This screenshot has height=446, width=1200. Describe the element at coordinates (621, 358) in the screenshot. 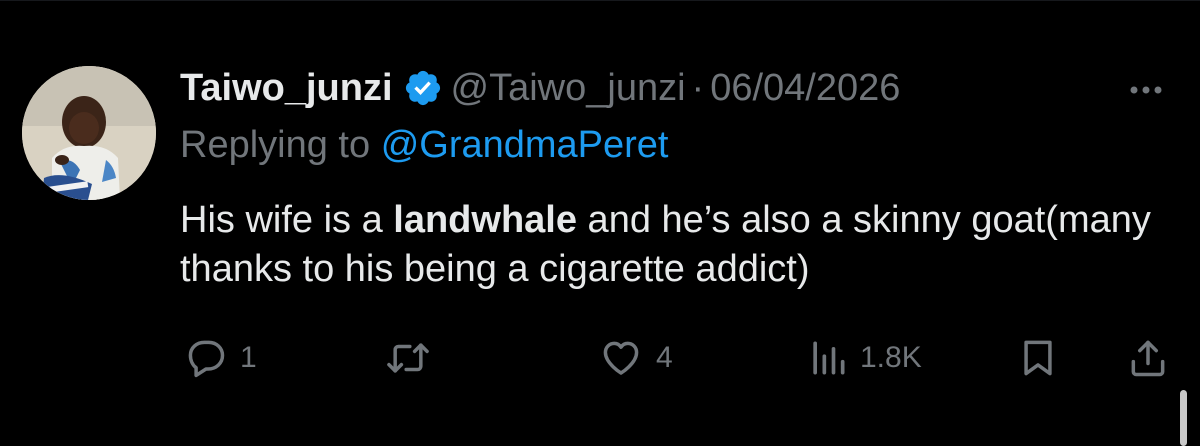

I see `heart-icon` at that location.